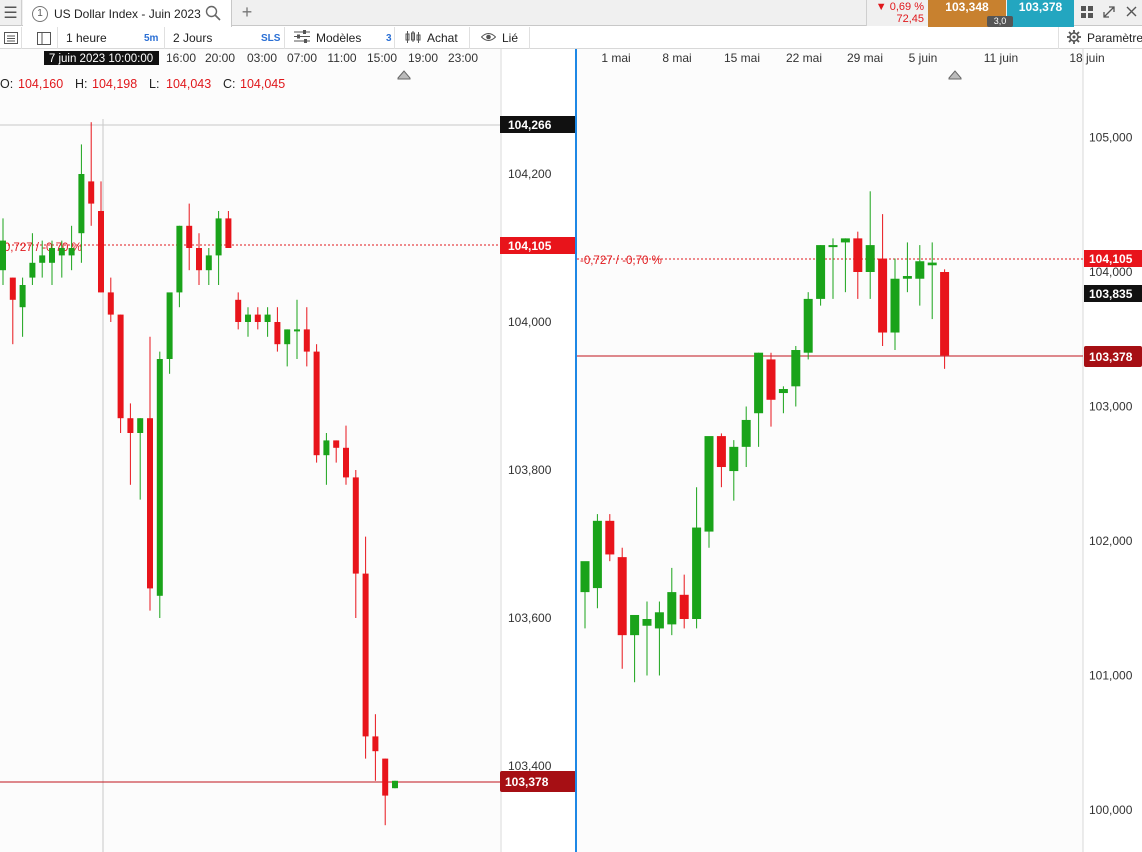  I want to click on time-axis-label: 23:00, so click(463, 58).